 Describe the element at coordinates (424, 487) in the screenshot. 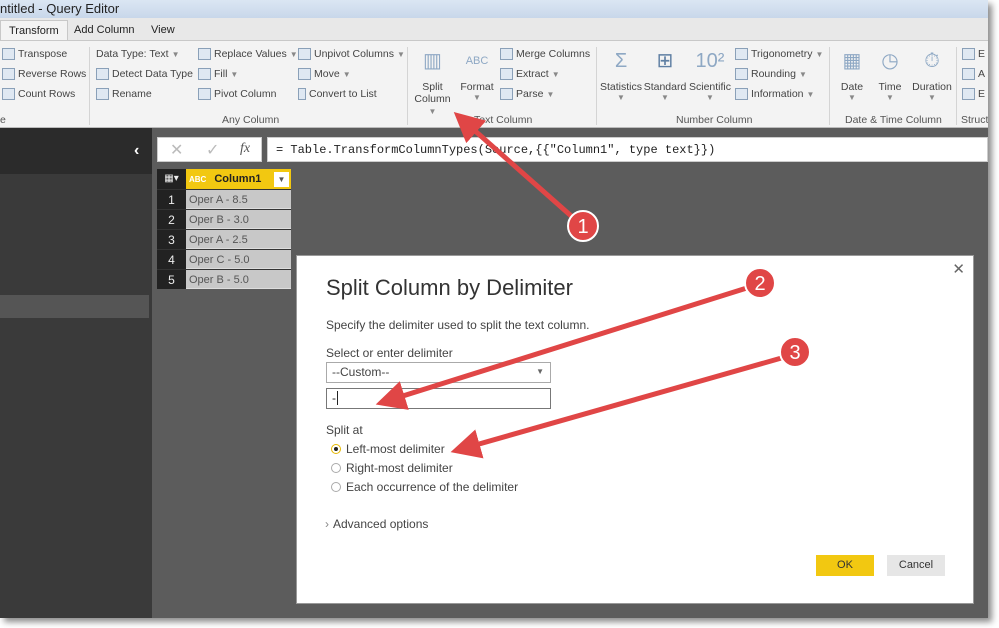

I see `radio-each-occurrence: Each occurrence of the delimiter` at that location.